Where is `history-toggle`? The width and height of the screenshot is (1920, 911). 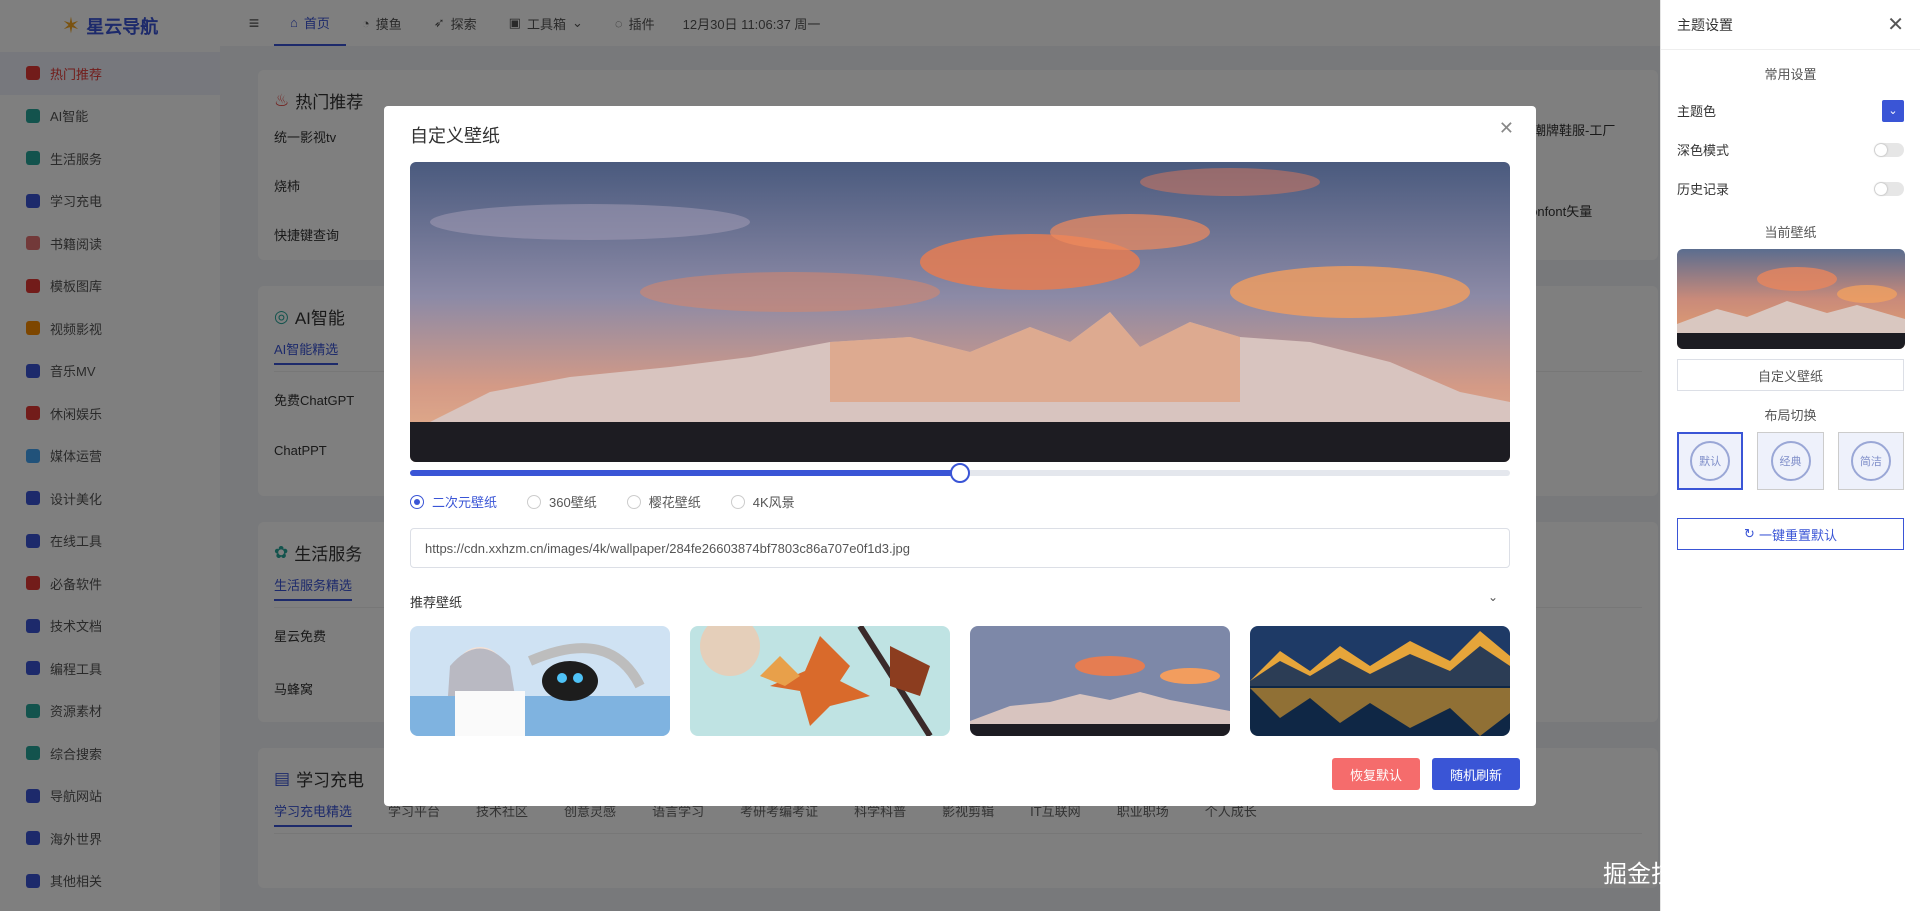 history-toggle is located at coordinates (1889, 188).